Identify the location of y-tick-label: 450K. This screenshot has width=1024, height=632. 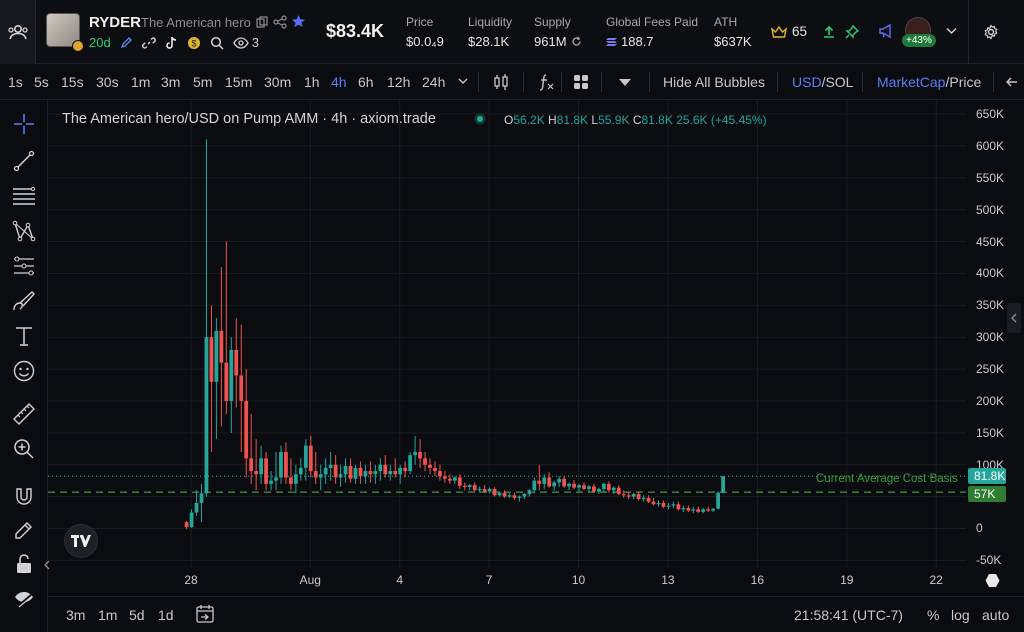
(990, 241).